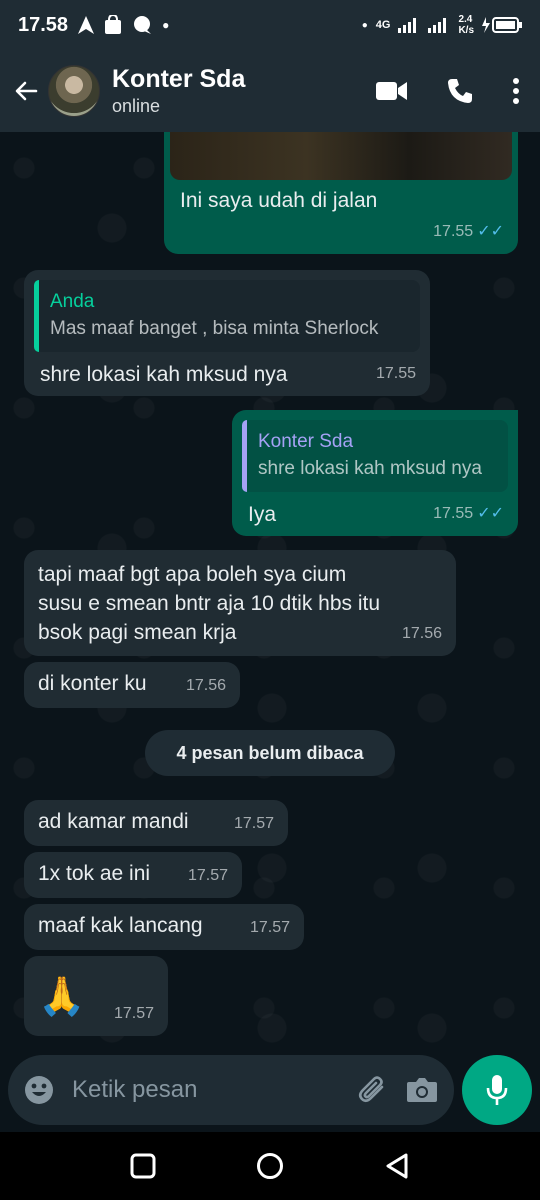 The width and height of the screenshot is (540, 1200). What do you see at coordinates (164, 927) in the screenshot?
I see `message-bubble-incoming: maaf kak lancang 17.57` at bounding box center [164, 927].